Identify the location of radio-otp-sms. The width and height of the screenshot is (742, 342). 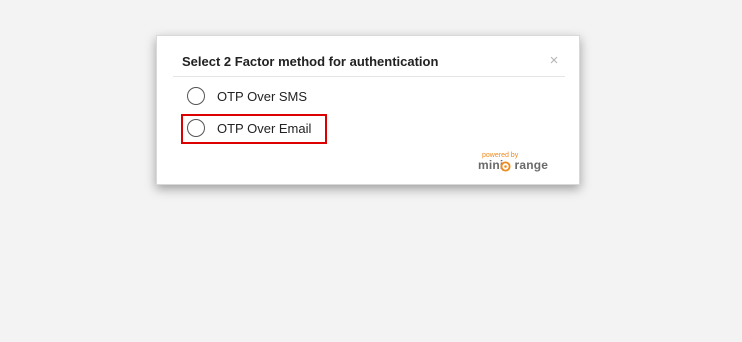
(196, 96).